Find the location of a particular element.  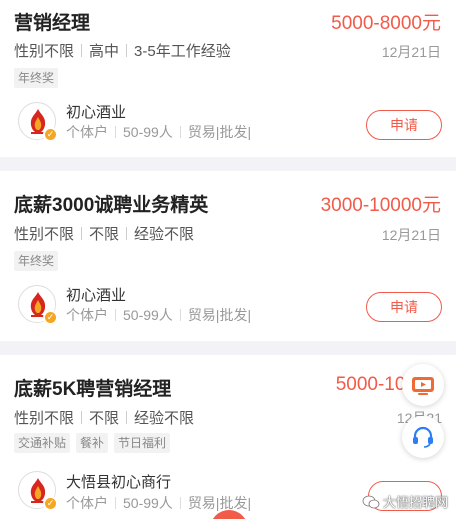

watermark: 大悟招聘网 is located at coordinates (405, 501).